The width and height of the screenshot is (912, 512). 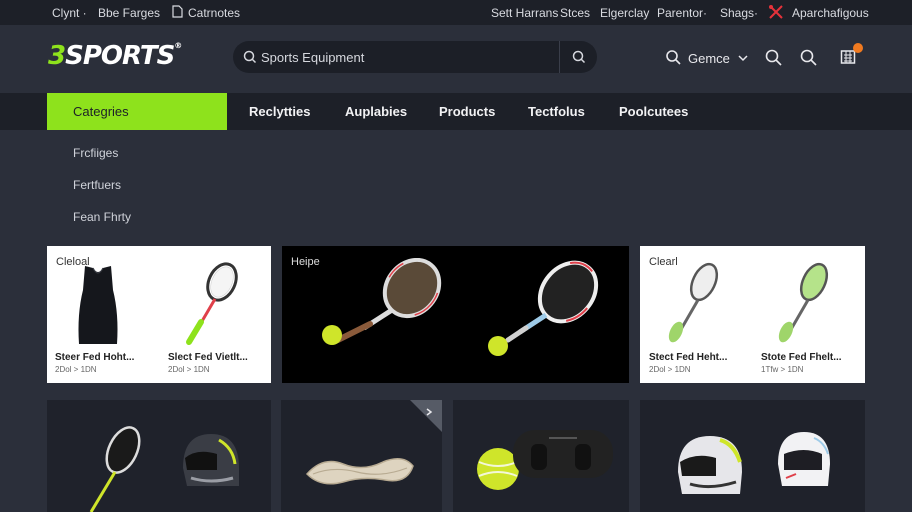 What do you see at coordinates (376, 111) in the screenshot?
I see `nav-item-2: Auplabies` at bounding box center [376, 111].